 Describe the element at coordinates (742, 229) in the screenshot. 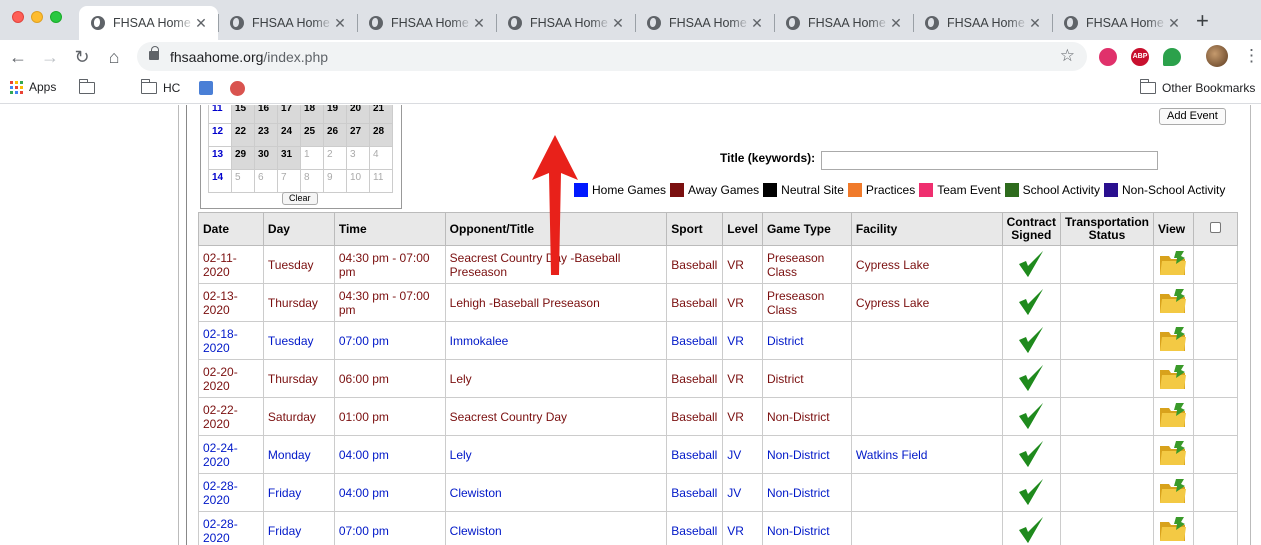

I see `column-header-level: Level` at that location.